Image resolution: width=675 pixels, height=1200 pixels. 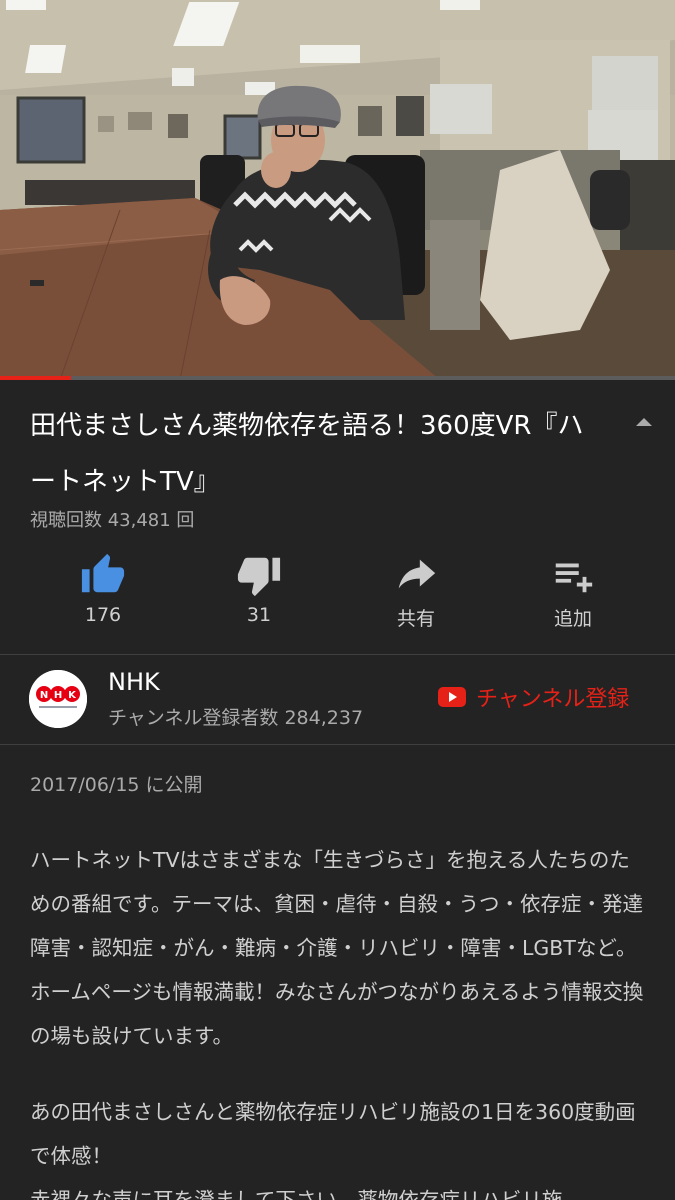 I want to click on svg-text: H, so click(x=58, y=695).